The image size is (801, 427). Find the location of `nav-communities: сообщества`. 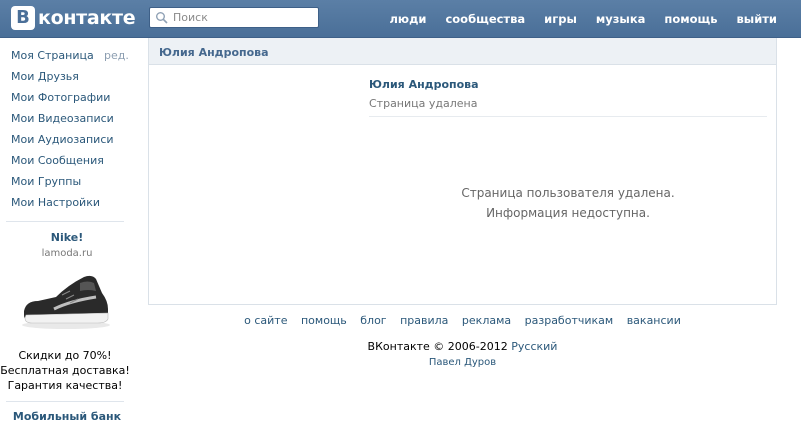

nav-communities: сообщества is located at coordinates (485, 19).